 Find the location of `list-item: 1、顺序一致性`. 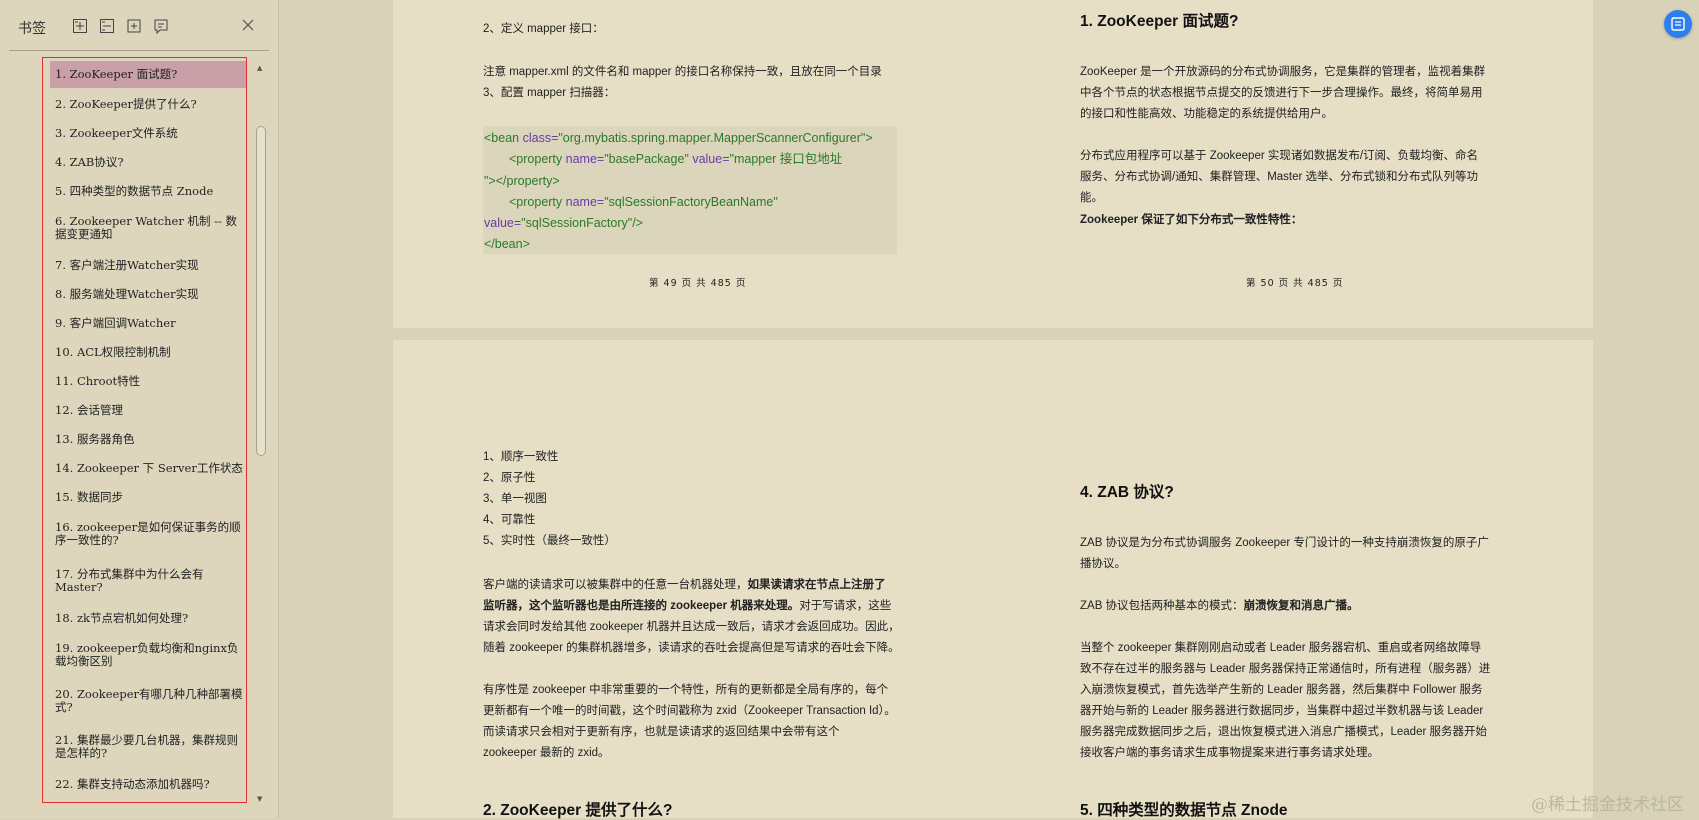

list-item: 1、顺序一致性 is located at coordinates (521, 457).